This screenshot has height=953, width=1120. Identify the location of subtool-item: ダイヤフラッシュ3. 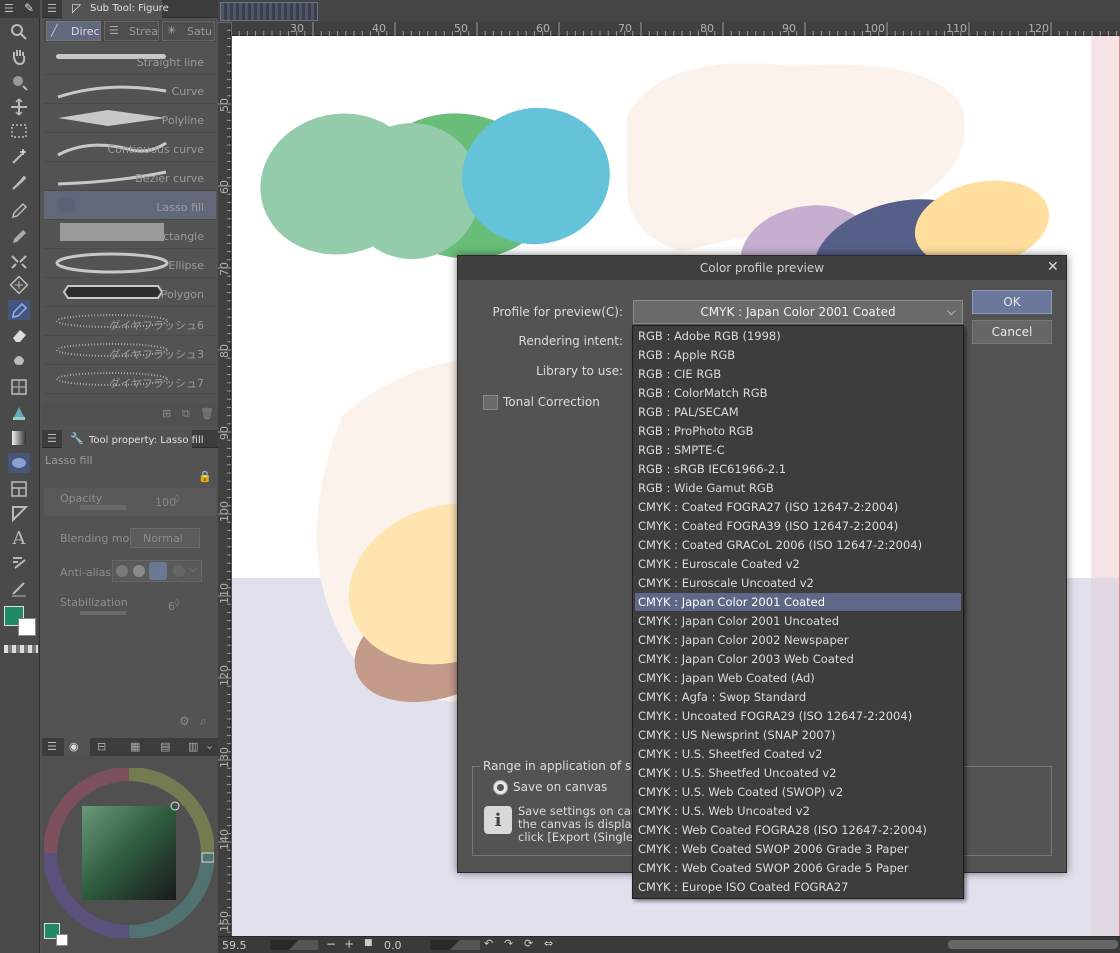
(130, 350).